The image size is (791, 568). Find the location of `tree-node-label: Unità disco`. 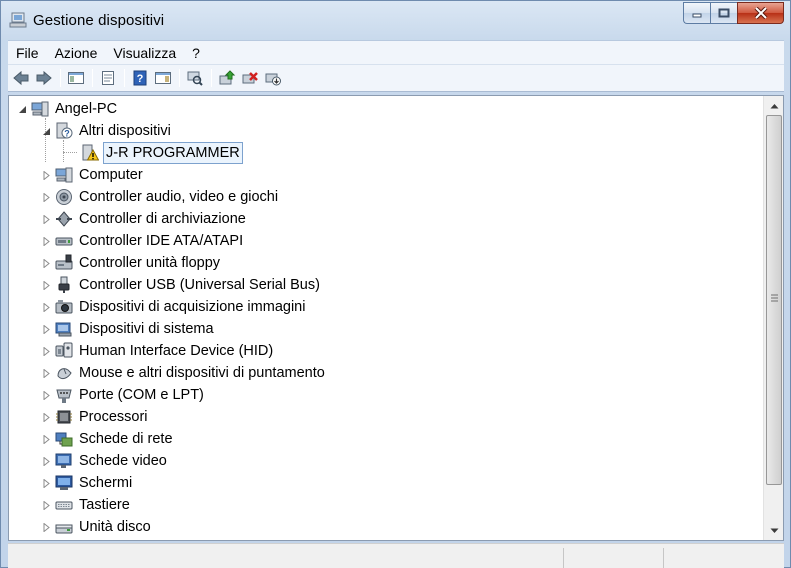

tree-node-label: Unità disco is located at coordinates (115, 527).